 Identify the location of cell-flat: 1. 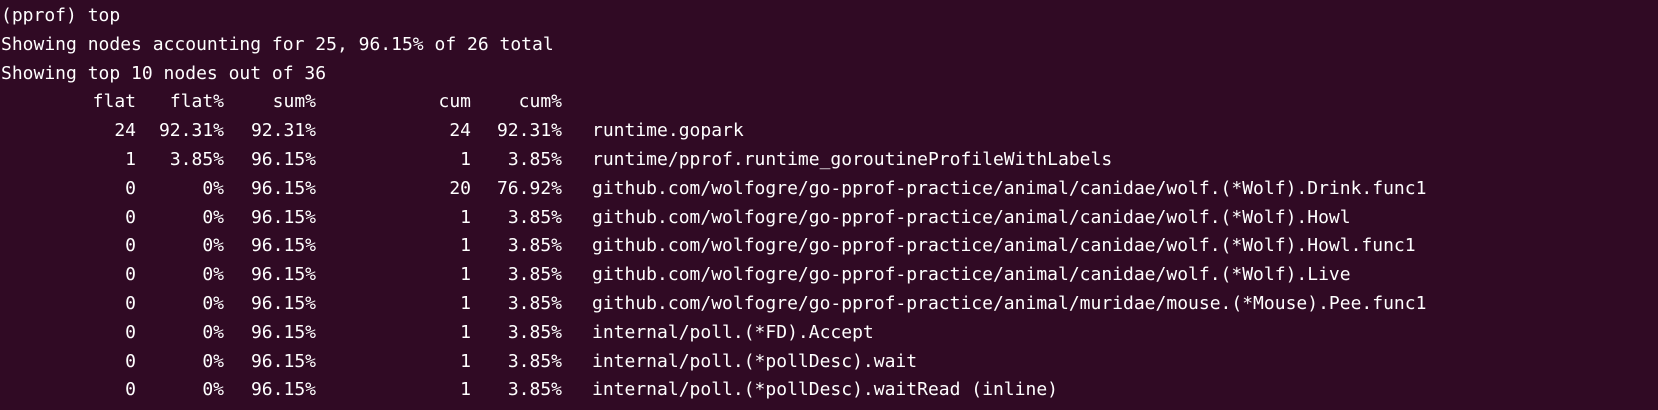
(130, 159).